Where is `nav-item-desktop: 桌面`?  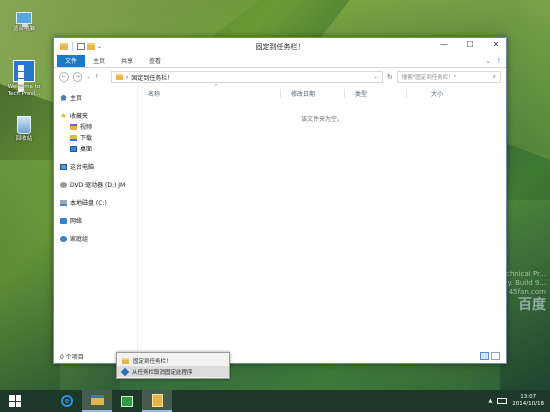
nav-item-desktop: 桌面 is located at coordinates (95, 148).